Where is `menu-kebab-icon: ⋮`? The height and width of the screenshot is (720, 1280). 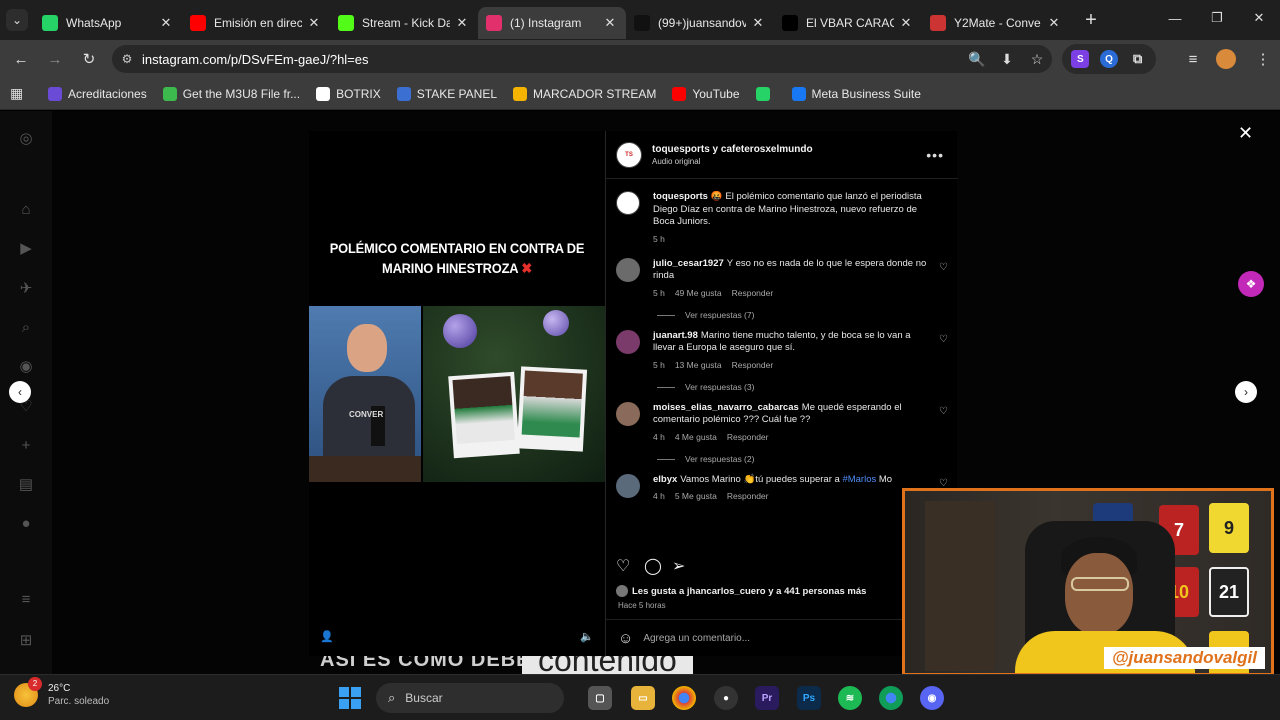
menu-kebab-icon: ⋮ is located at coordinates (1263, 59).